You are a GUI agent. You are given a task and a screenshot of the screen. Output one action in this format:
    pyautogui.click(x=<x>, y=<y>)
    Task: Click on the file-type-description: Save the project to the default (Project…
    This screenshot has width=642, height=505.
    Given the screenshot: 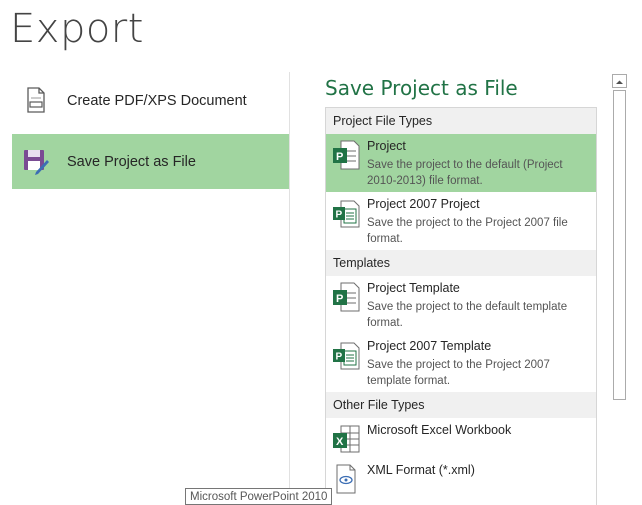 What is the action you would take?
    pyautogui.click(x=465, y=173)
    